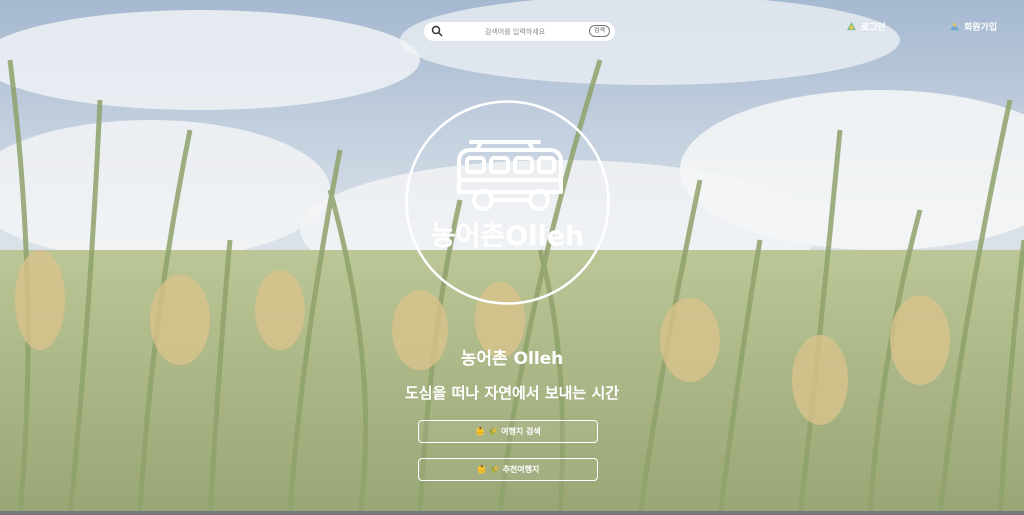 The width and height of the screenshot is (1024, 515). Describe the element at coordinates (512, 513) in the screenshot. I see `bottom-edge` at that location.